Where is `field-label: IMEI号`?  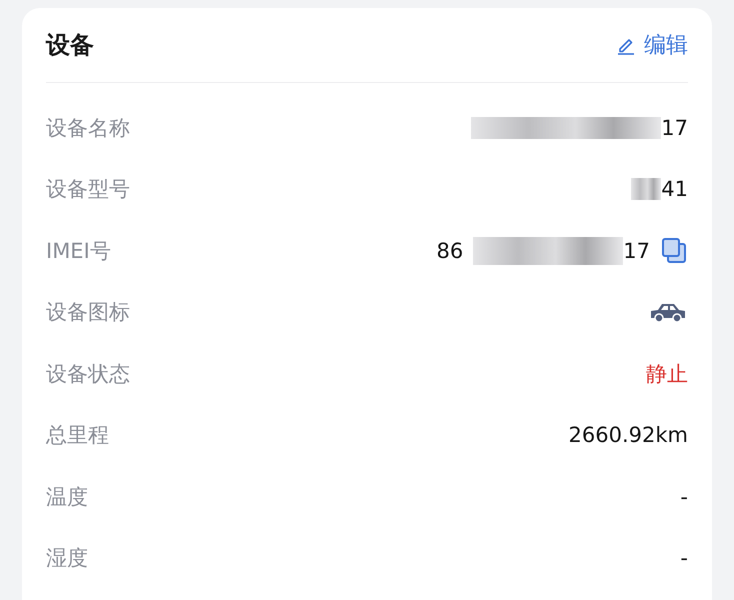 field-label: IMEI号 is located at coordinates (78, 251).